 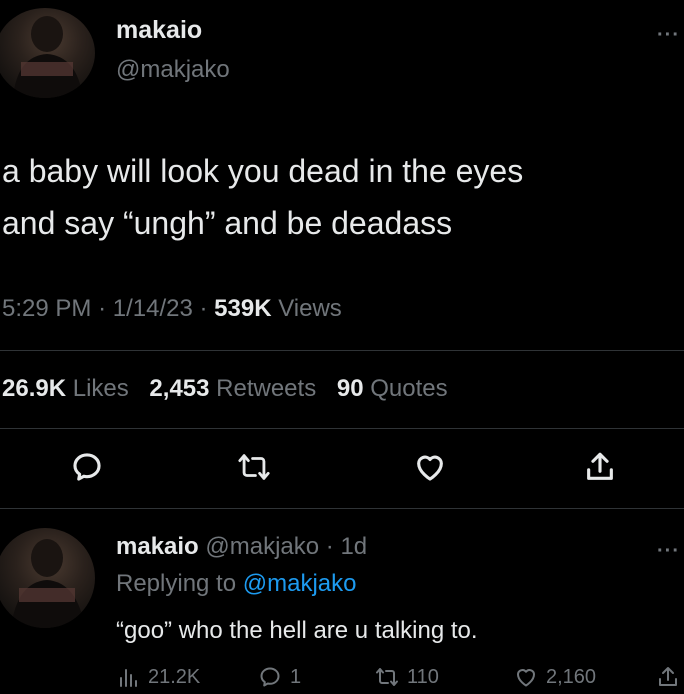 I want to click on engagement-stats: 26.9K Likes 2,453 Retweets 90 Quotes, so click(x=225, y=389).